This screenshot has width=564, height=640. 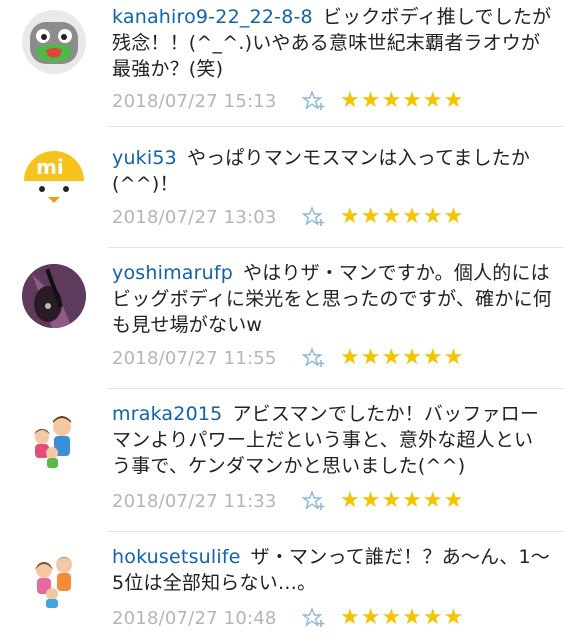 I want to click on mi-chick-icon: mi, so click(x=54, y=179).